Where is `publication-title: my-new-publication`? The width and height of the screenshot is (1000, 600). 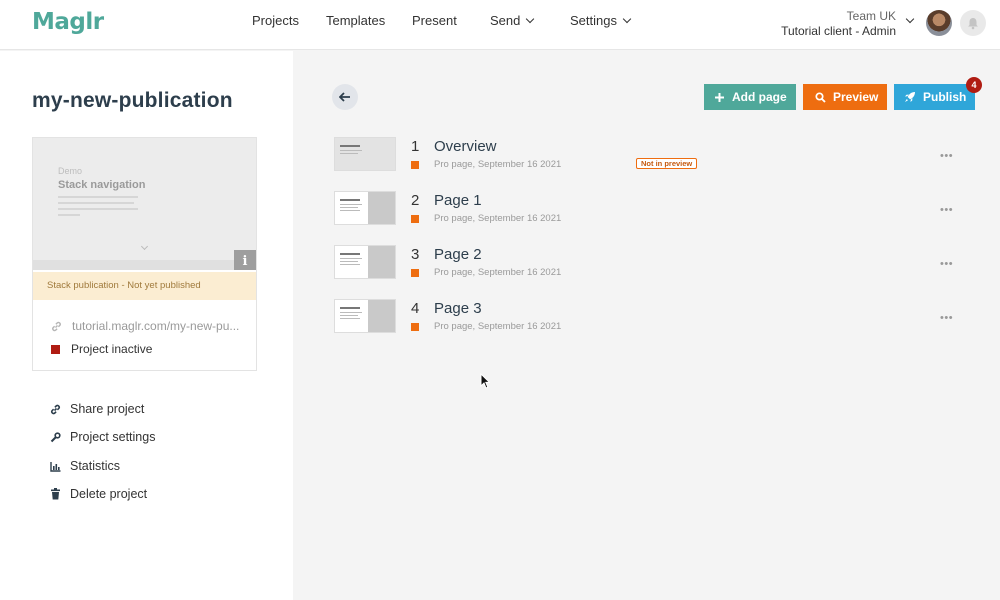 publication-title: my-new-publication is located at coordinates (132, 100).